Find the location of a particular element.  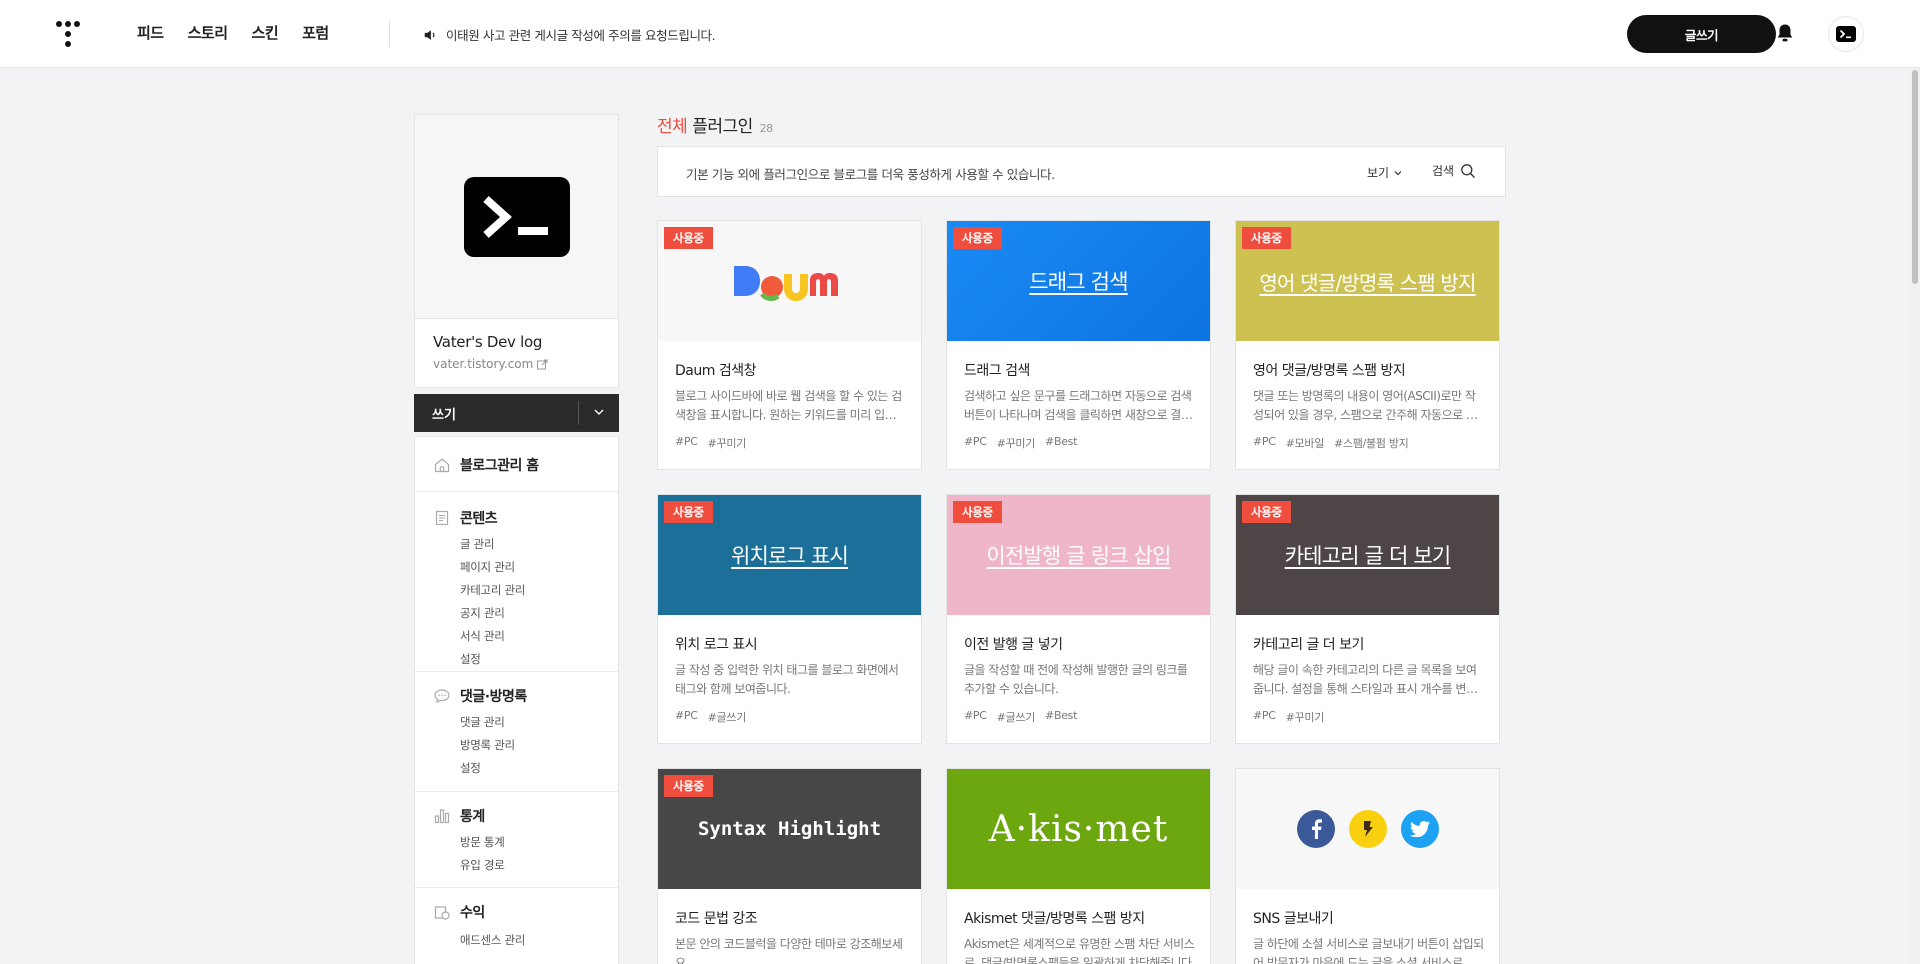

nav-feed: 피드 is located at coordinates (150, 32).